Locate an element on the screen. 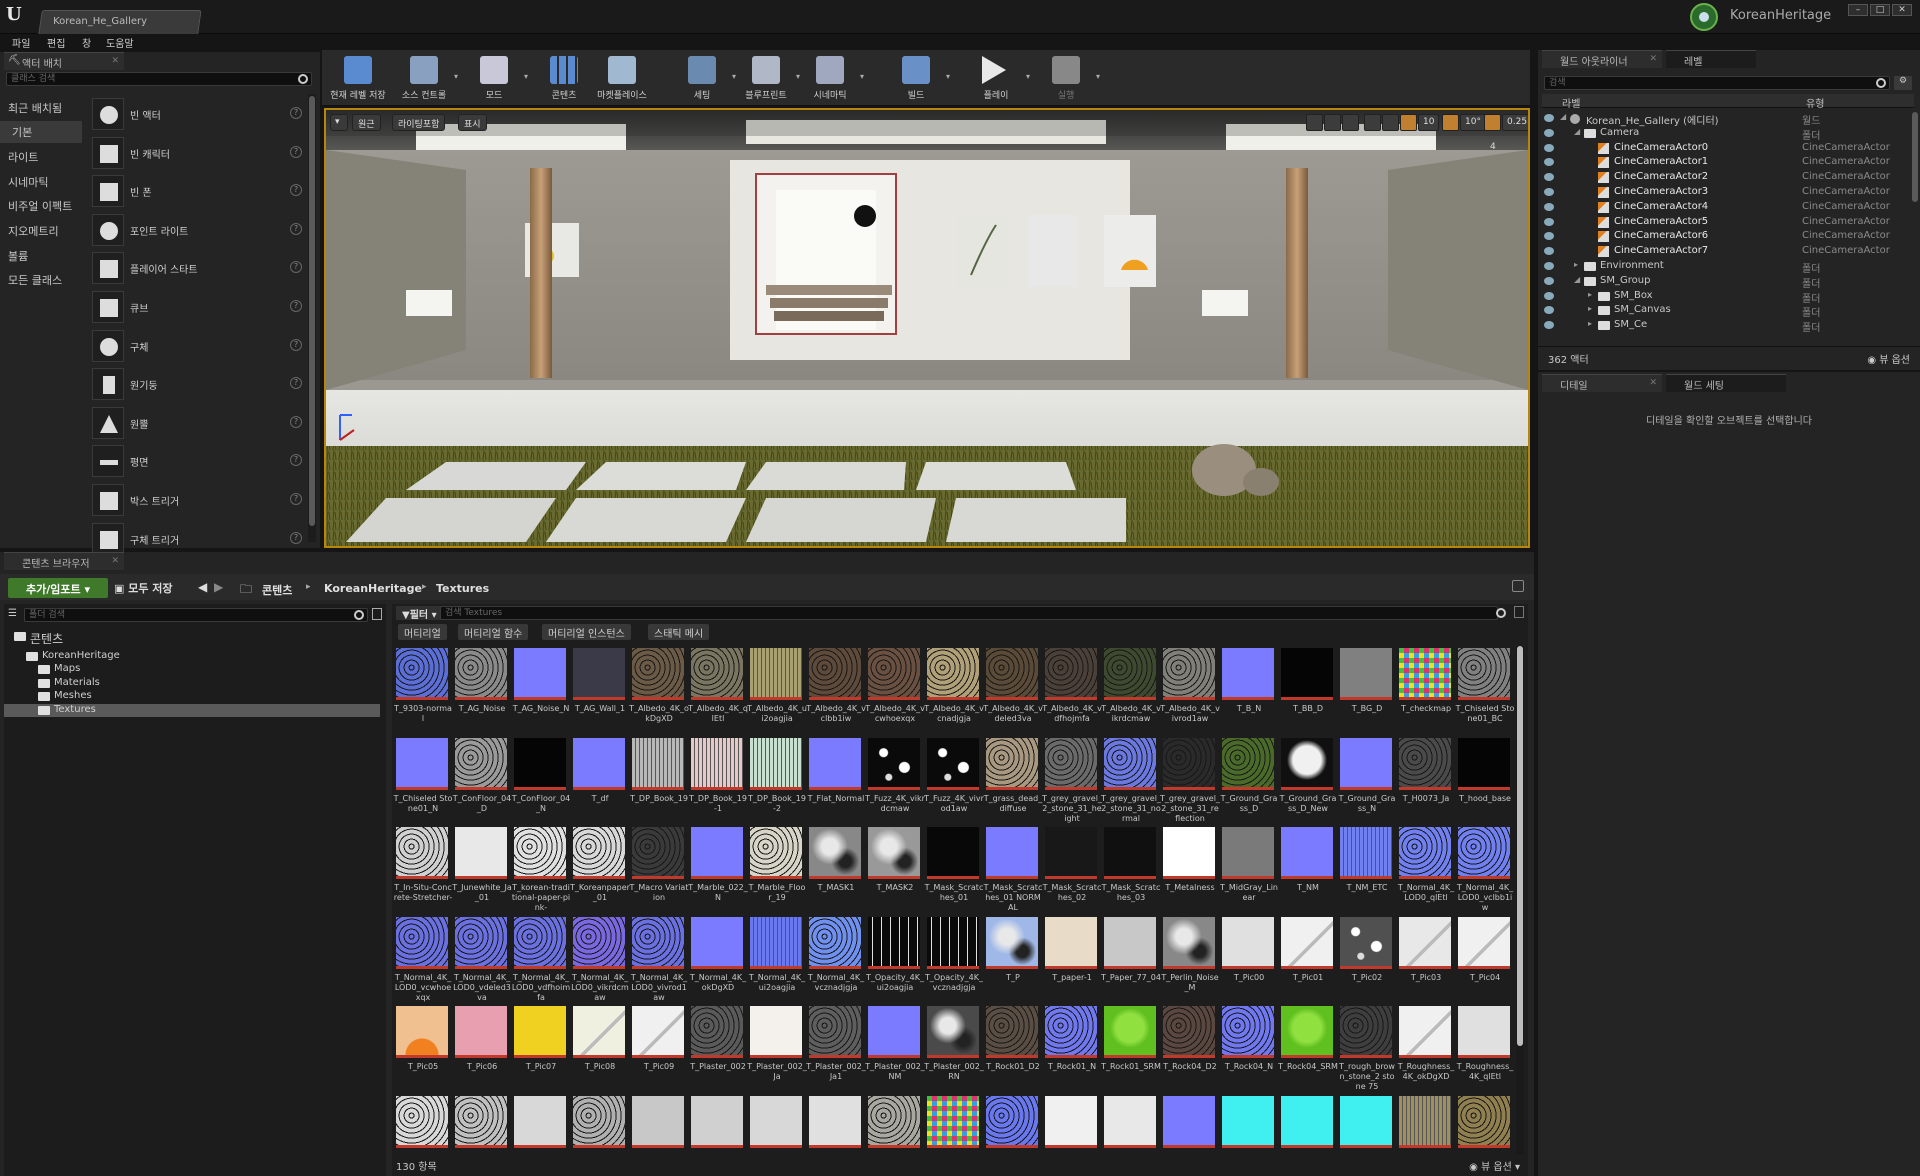  actor-item: 플레이어 스타트? is located at coordinates (197, 268).